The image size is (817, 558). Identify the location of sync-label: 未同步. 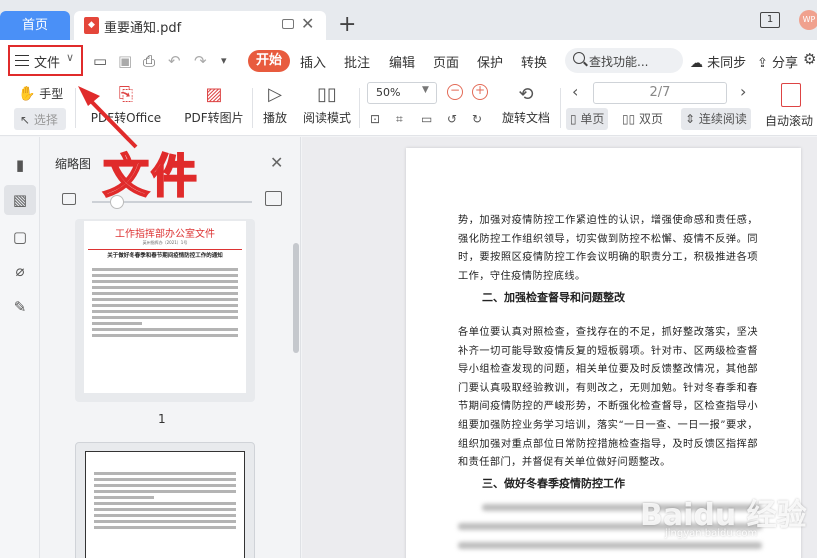
(727, 63).